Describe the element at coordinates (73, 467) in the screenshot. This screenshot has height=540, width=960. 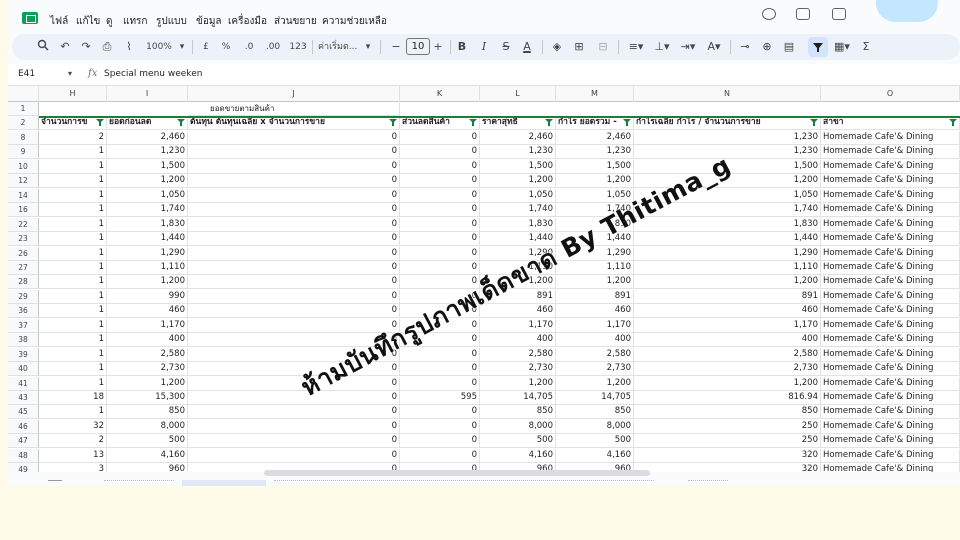
I see `value-cell: 3` at that location.